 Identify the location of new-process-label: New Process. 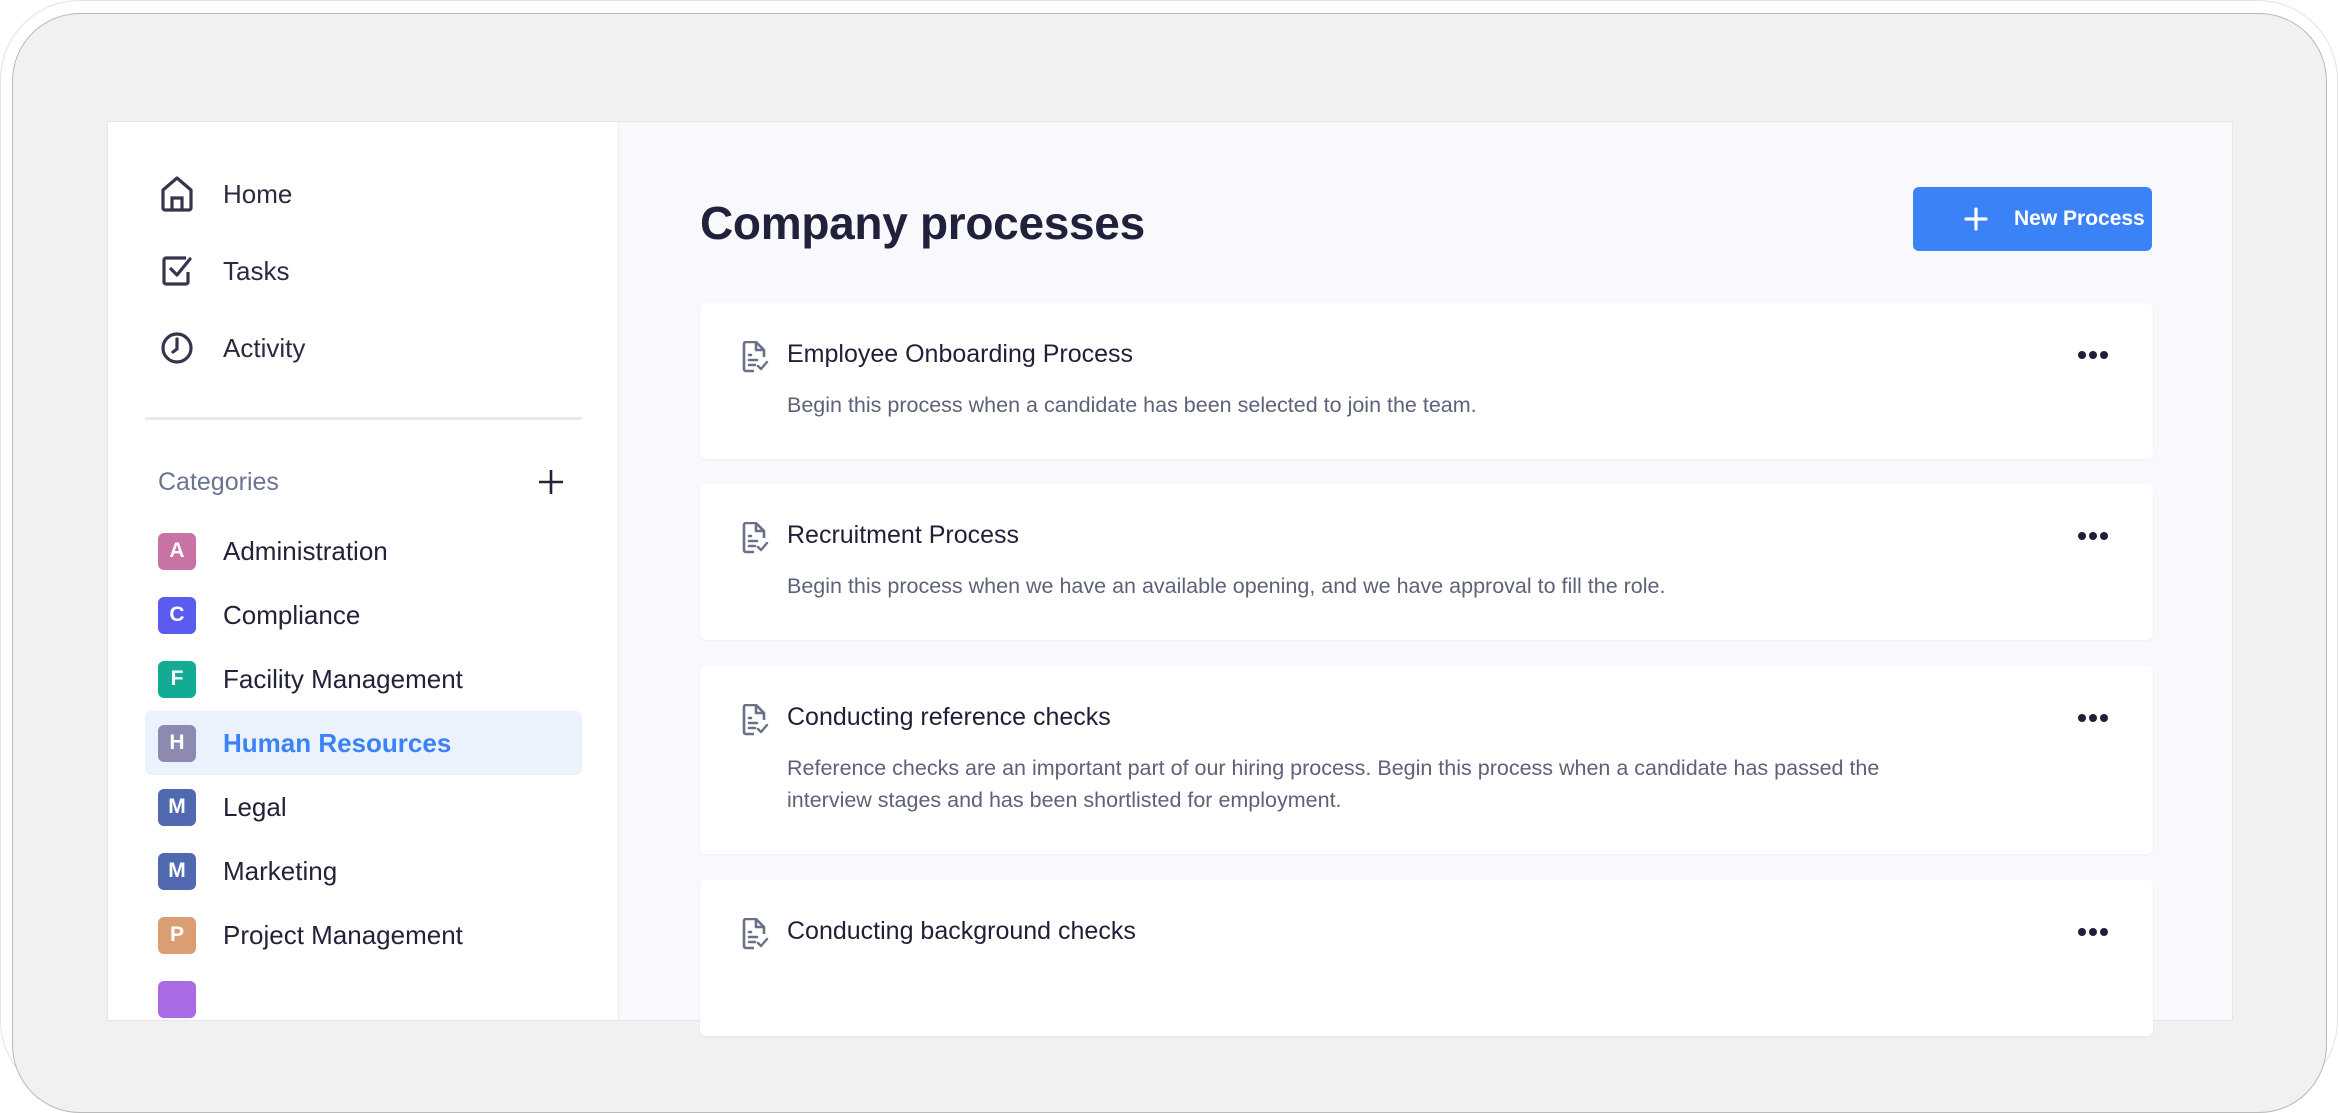
(2079, 218).